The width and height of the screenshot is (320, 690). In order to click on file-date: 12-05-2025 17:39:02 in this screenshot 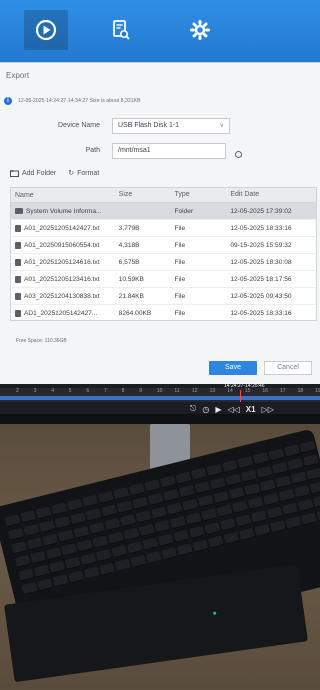, I will do `click(261, 211)`.